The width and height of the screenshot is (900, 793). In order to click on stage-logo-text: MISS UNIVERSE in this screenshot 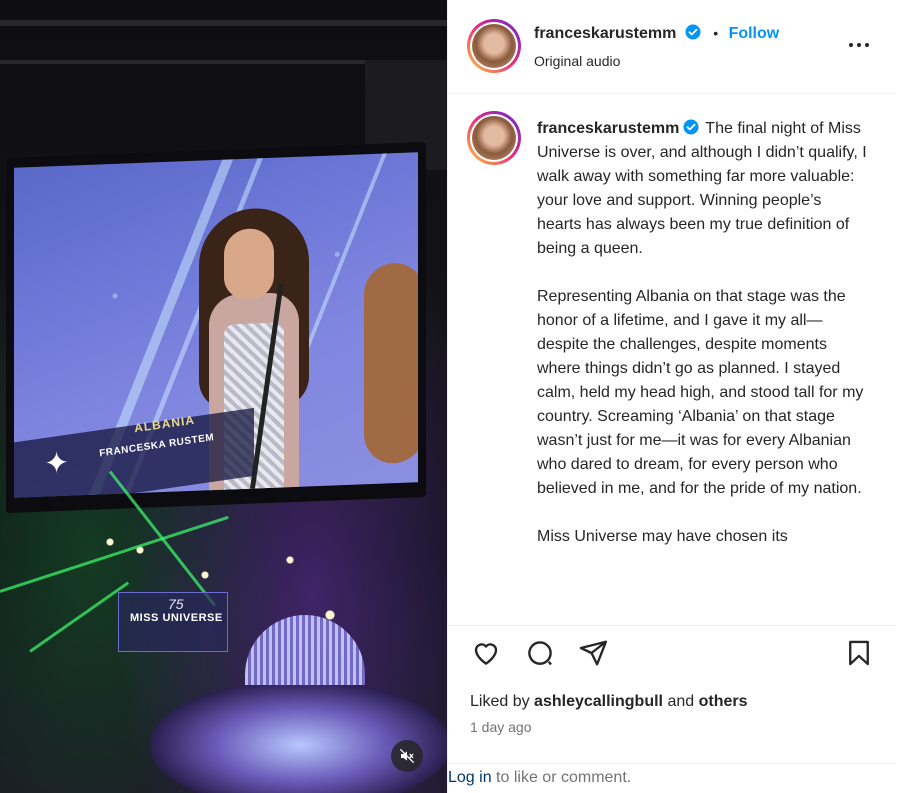, I will do `click(176, 618)`.